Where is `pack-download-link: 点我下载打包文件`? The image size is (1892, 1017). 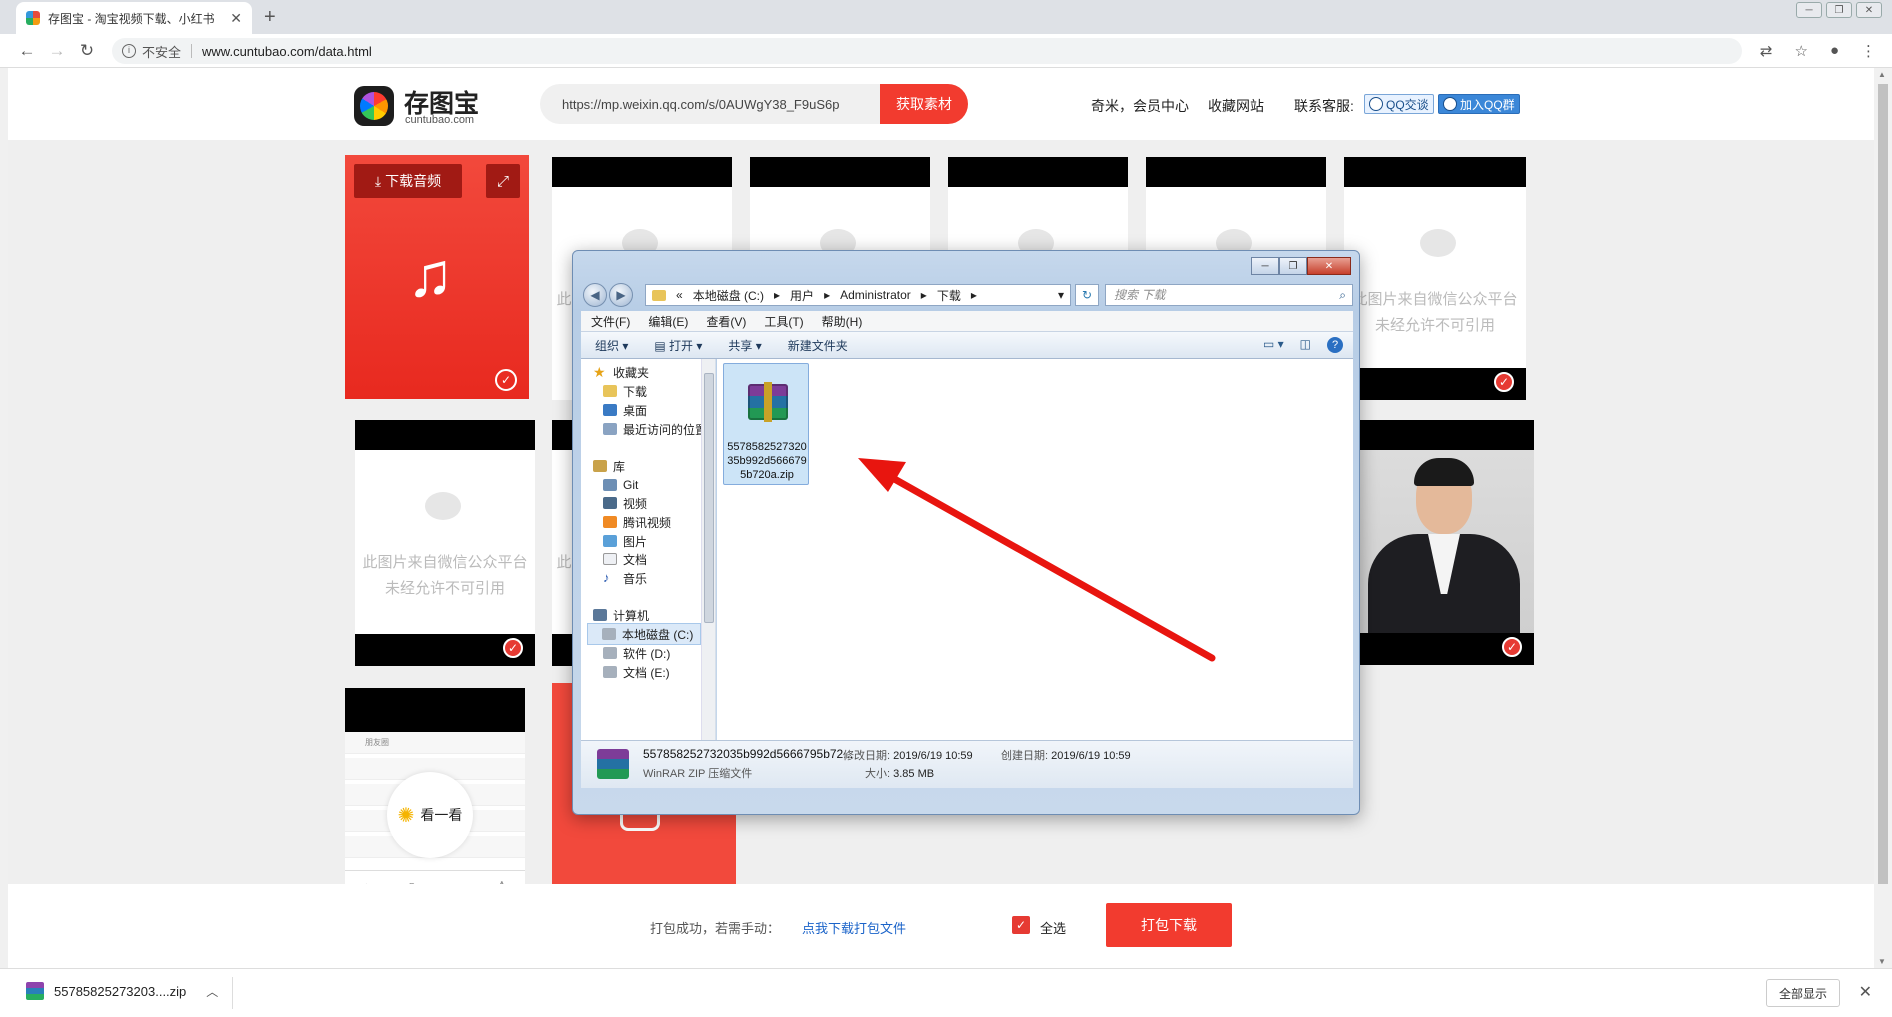 pack-download-link: 点我下载打包文件 is located at coordinates (854, 927).